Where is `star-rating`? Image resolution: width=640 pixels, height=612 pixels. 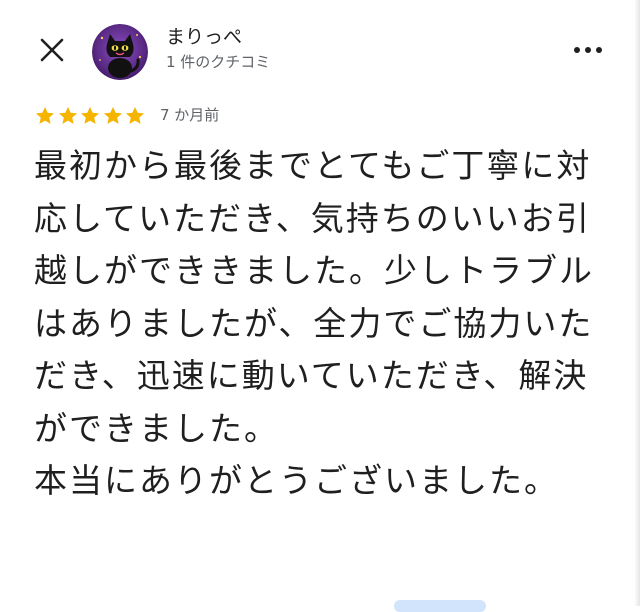 star-rating is located at coordinates (90, 116).